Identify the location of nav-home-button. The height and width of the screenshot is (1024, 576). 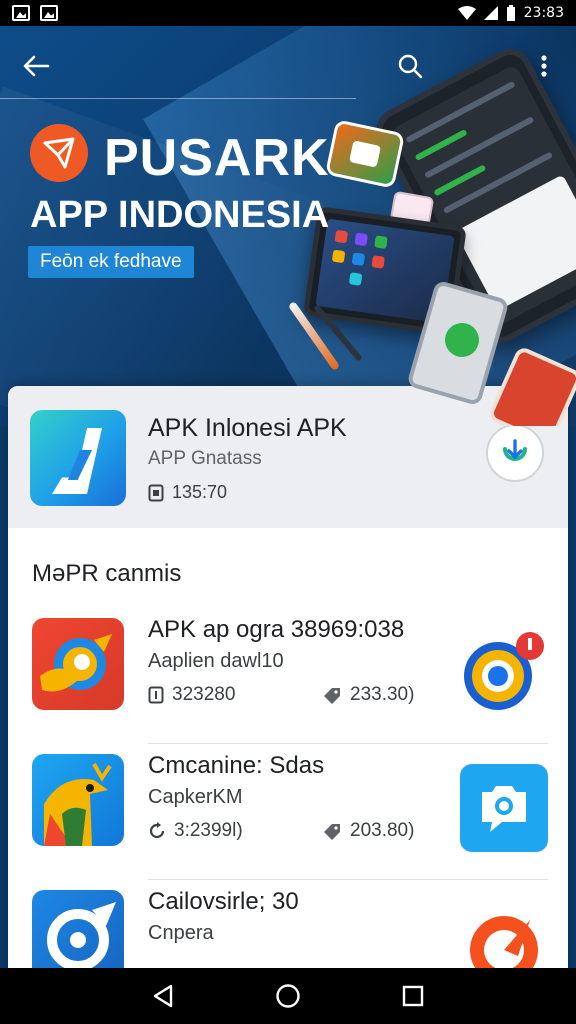
(288, 996).